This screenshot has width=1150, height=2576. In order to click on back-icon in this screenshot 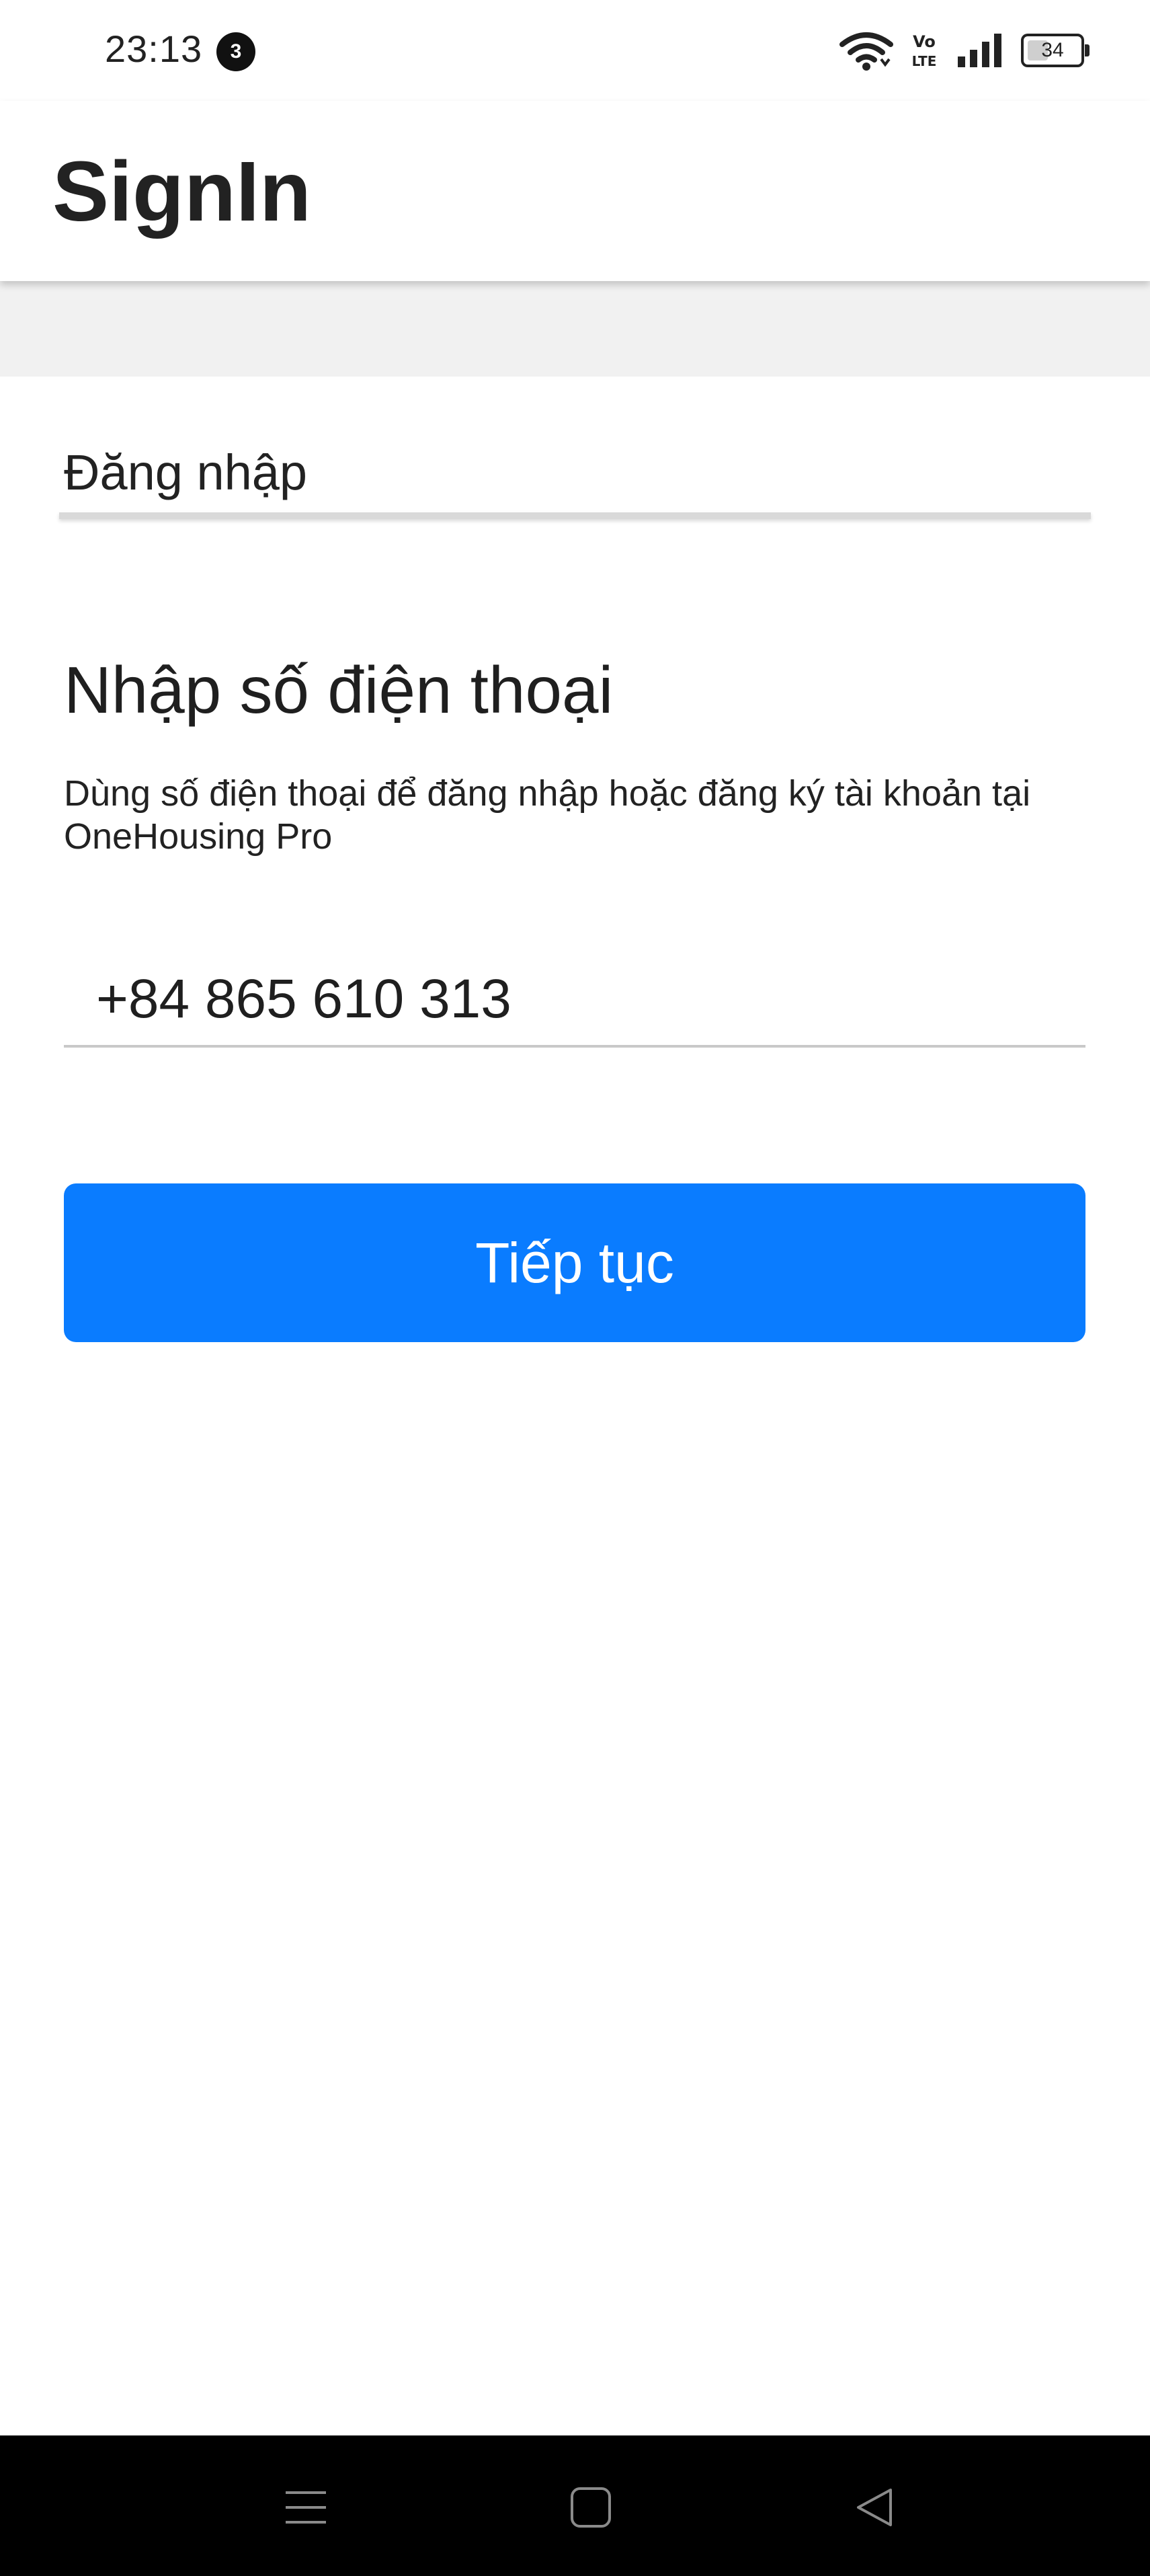, I will do `click(874, 2508)`.